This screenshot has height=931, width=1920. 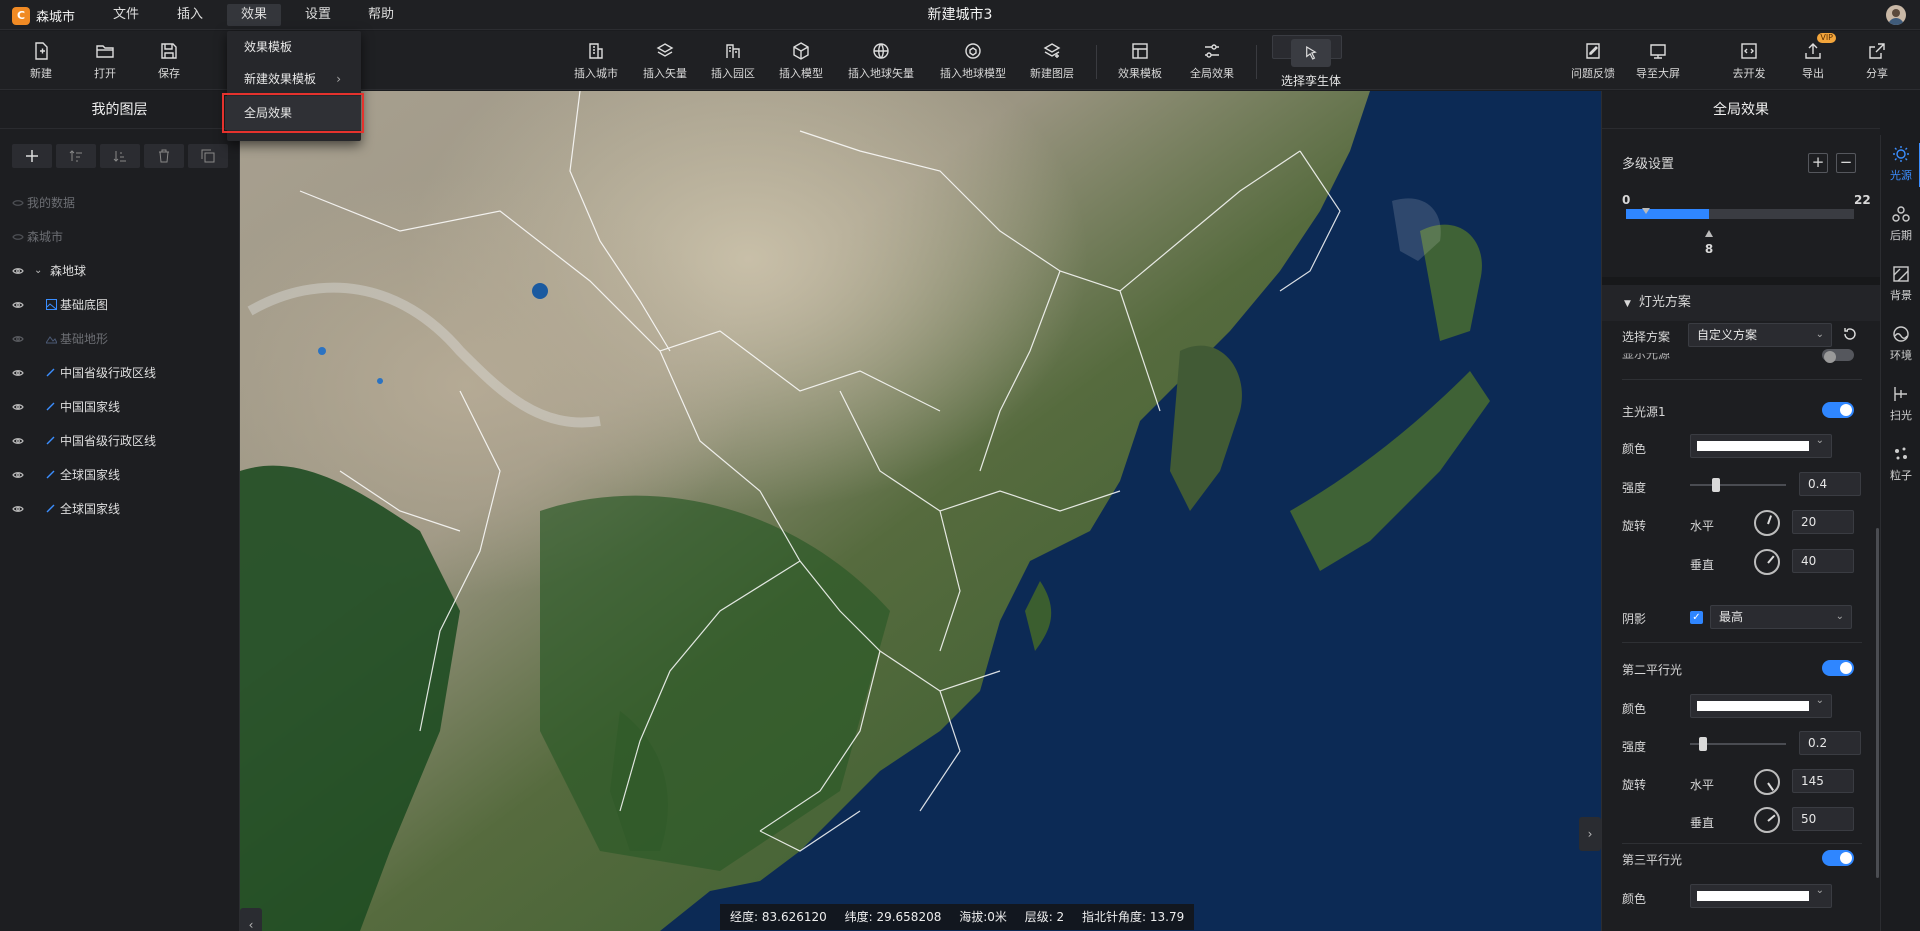 I want to click on second-color-picker: ⌄, so click(x=1761, y=706).